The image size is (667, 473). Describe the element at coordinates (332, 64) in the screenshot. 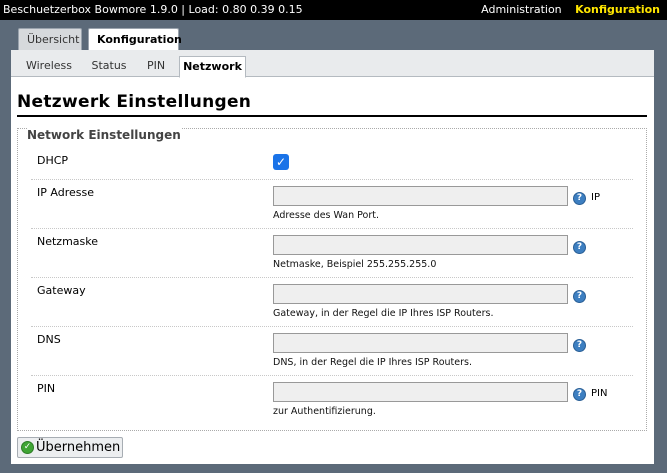

I see `sub-tabs: Wireless Status PIN Netzwork` at that location.